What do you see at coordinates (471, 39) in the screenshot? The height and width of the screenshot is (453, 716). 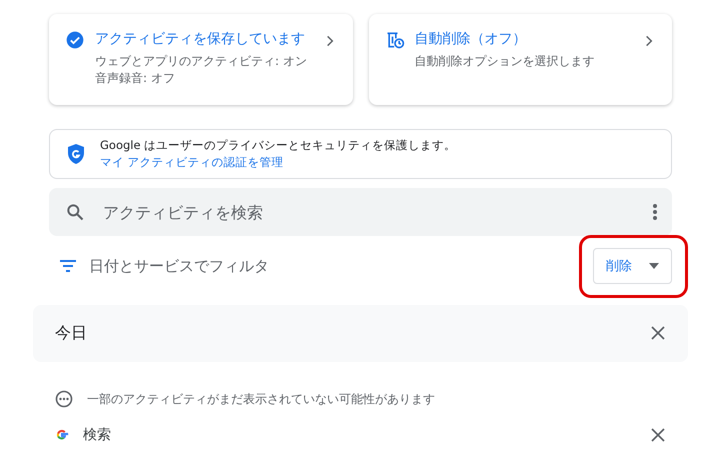 I see `card-title: 自動削除（オフ）` at bounding box center [471, 39].